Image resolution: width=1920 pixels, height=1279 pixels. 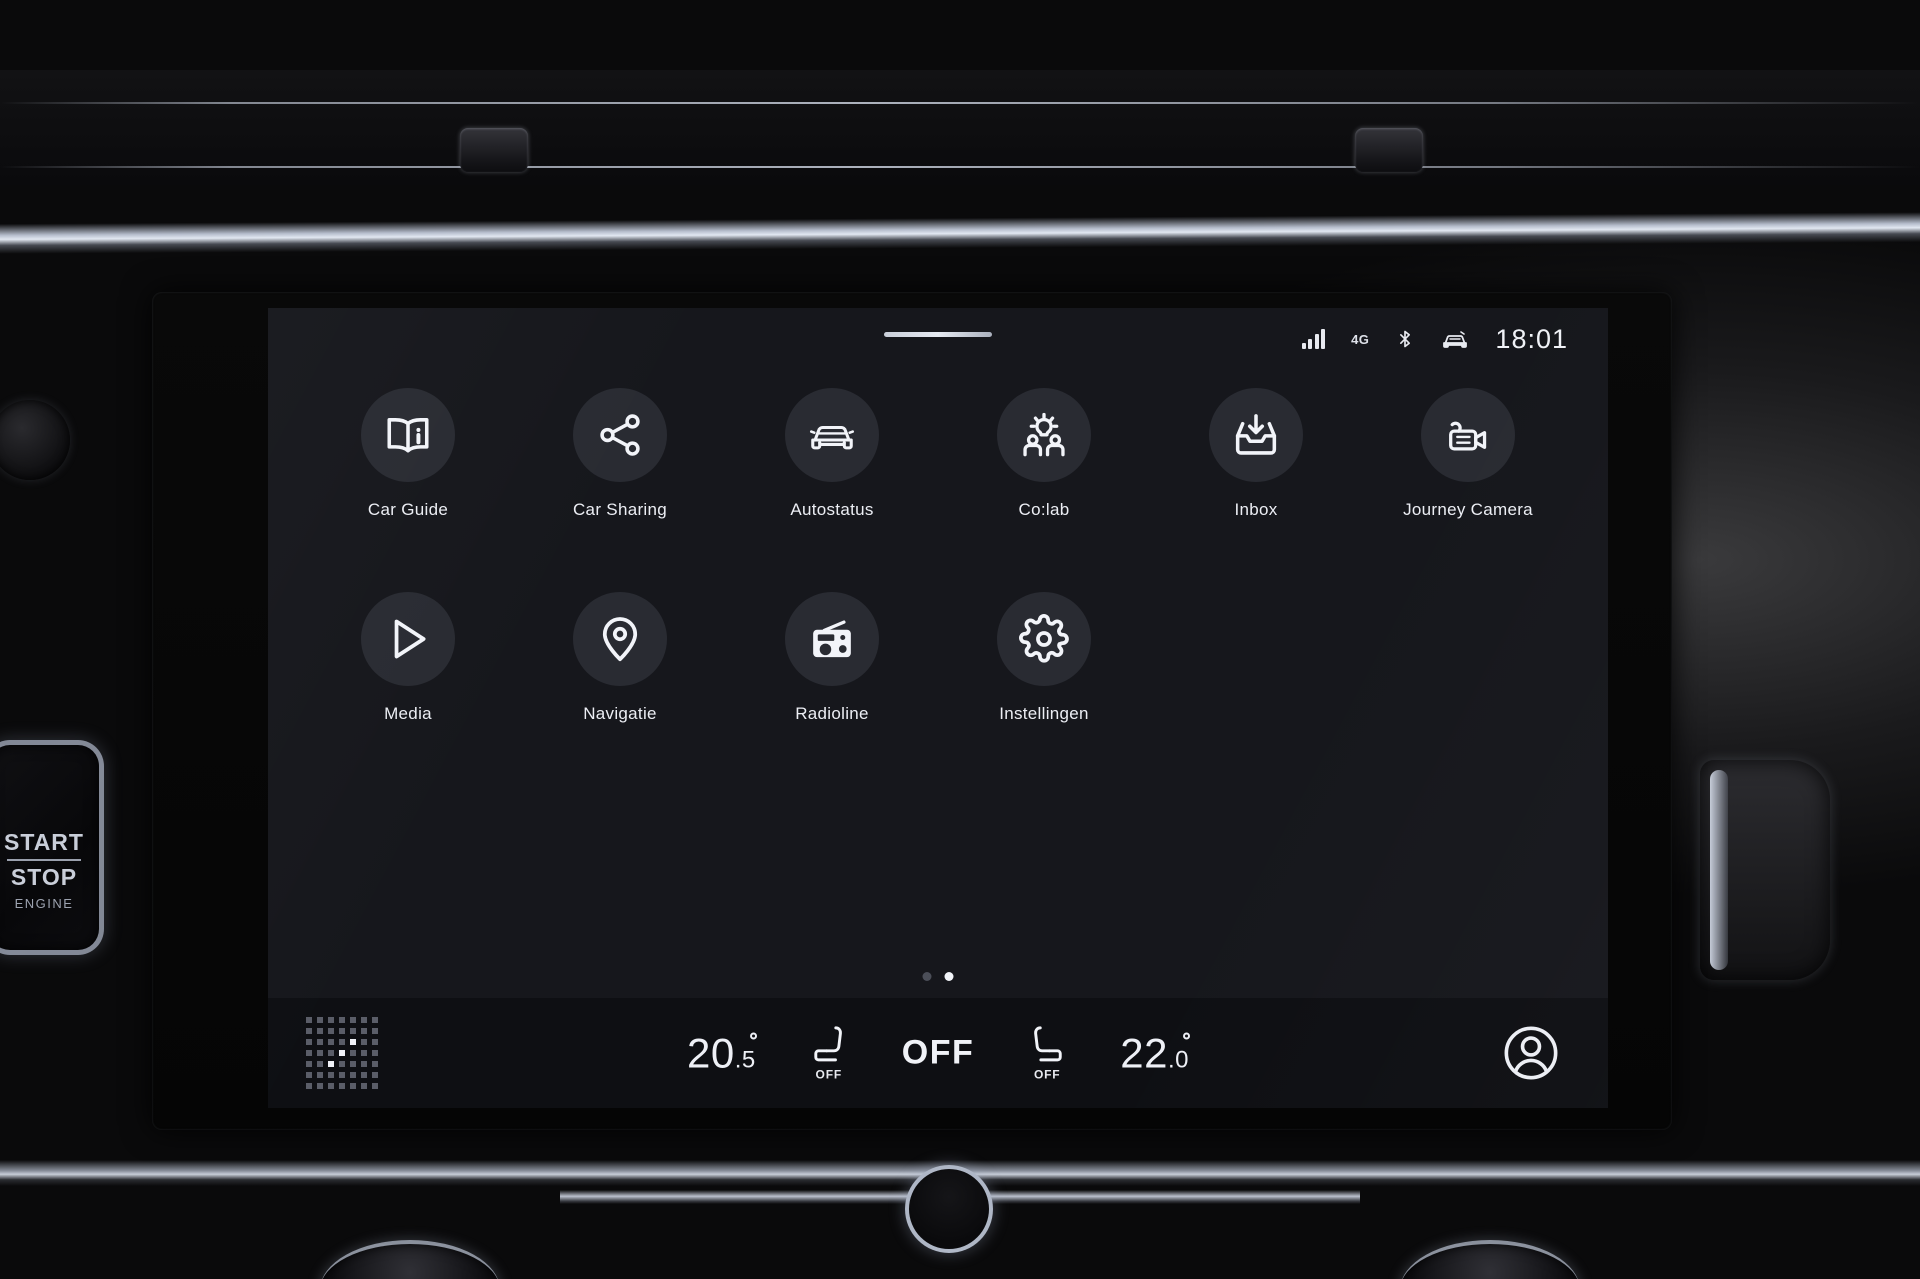 I want to click on app-tile-car-guide: Car Guide, so click(x=408, y=454).